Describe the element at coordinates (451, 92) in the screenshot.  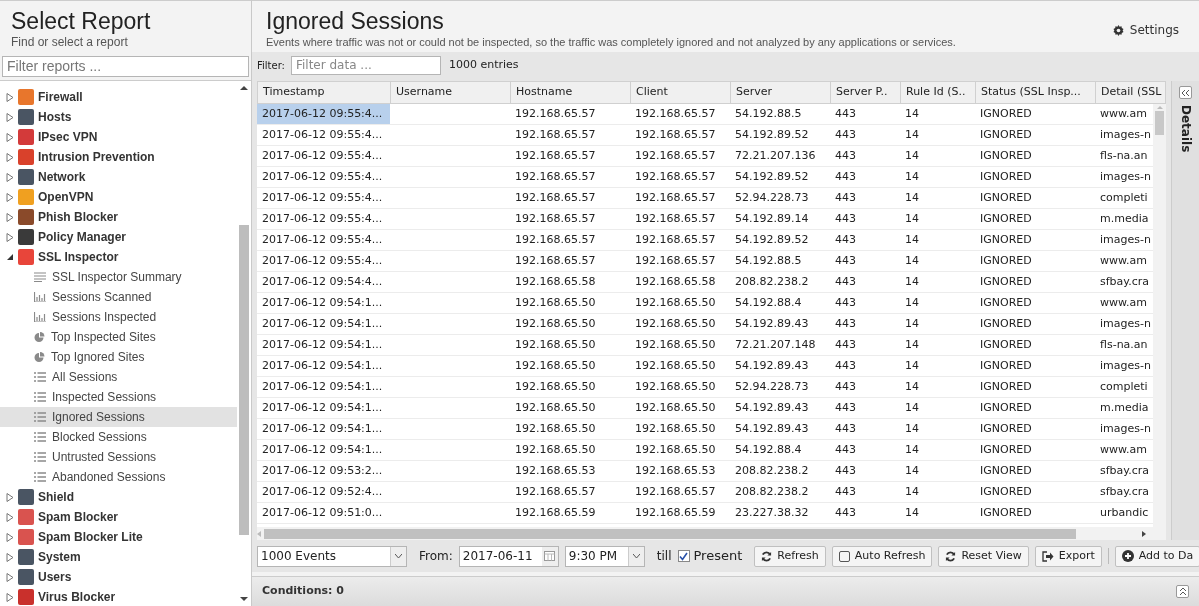
I see `column-header: Username` at that location.